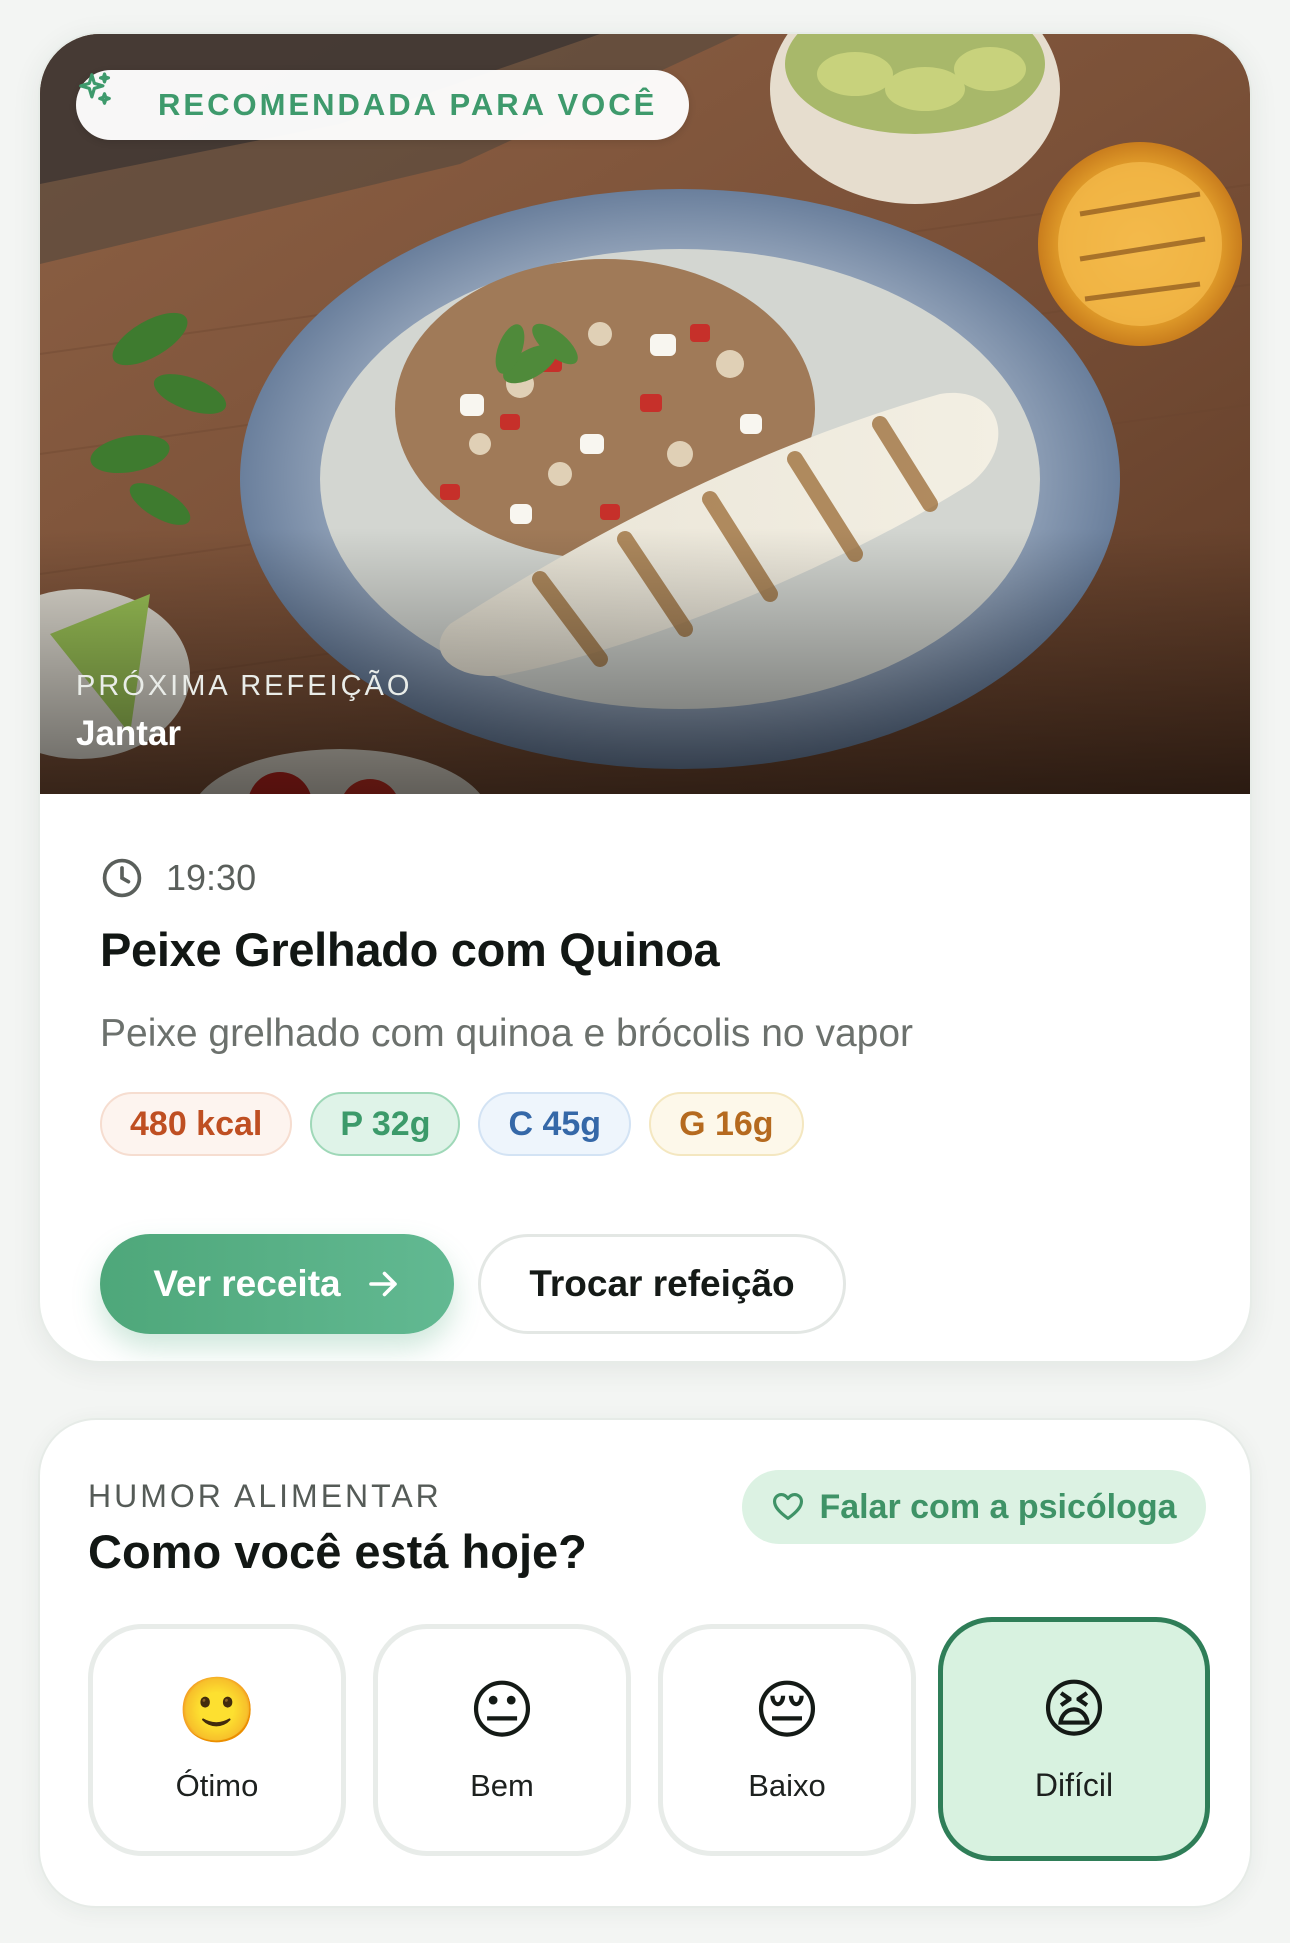 The image size is (1290, 1943). I want to click on mood-option-label: Baixo, so click(787, 1785).